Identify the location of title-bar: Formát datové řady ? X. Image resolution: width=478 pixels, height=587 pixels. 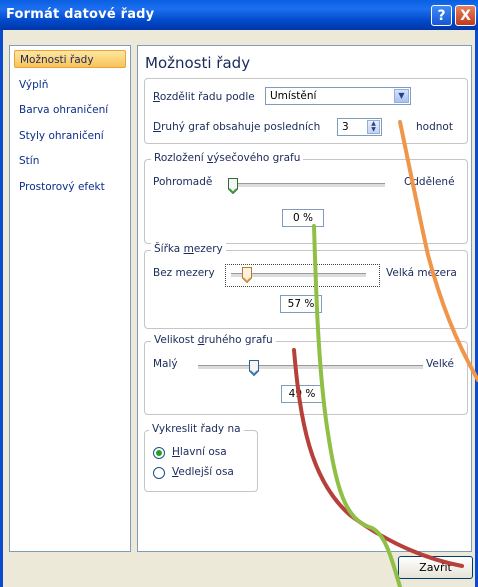
(239, 15).